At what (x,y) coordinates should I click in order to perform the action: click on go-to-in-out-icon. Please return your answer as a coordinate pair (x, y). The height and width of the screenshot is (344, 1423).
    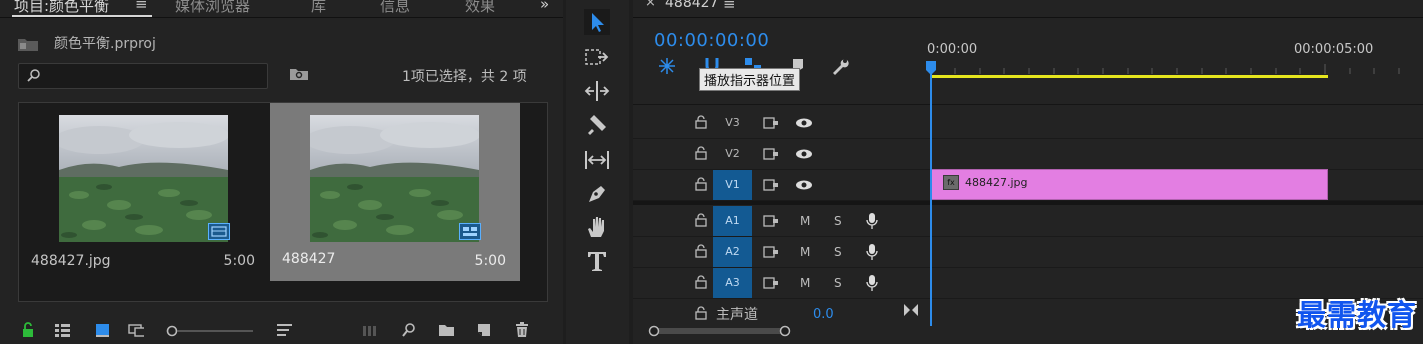
    Looking at the image, I should click on (911, 310).